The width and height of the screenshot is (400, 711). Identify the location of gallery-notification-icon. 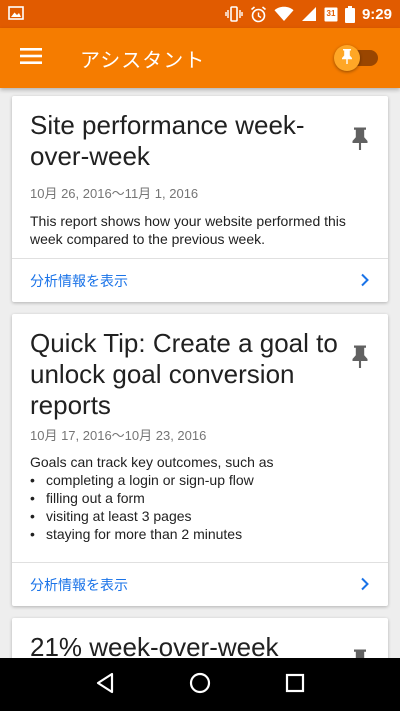
(16, 14).